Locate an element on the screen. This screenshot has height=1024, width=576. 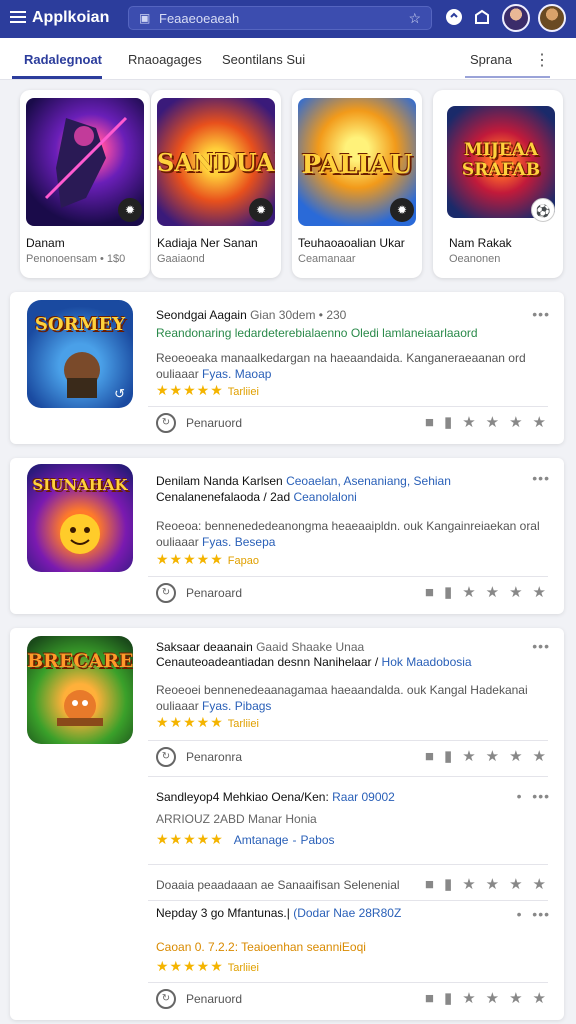
card-description-link: Fyas. Besepa is located at coordinates (238, 542).